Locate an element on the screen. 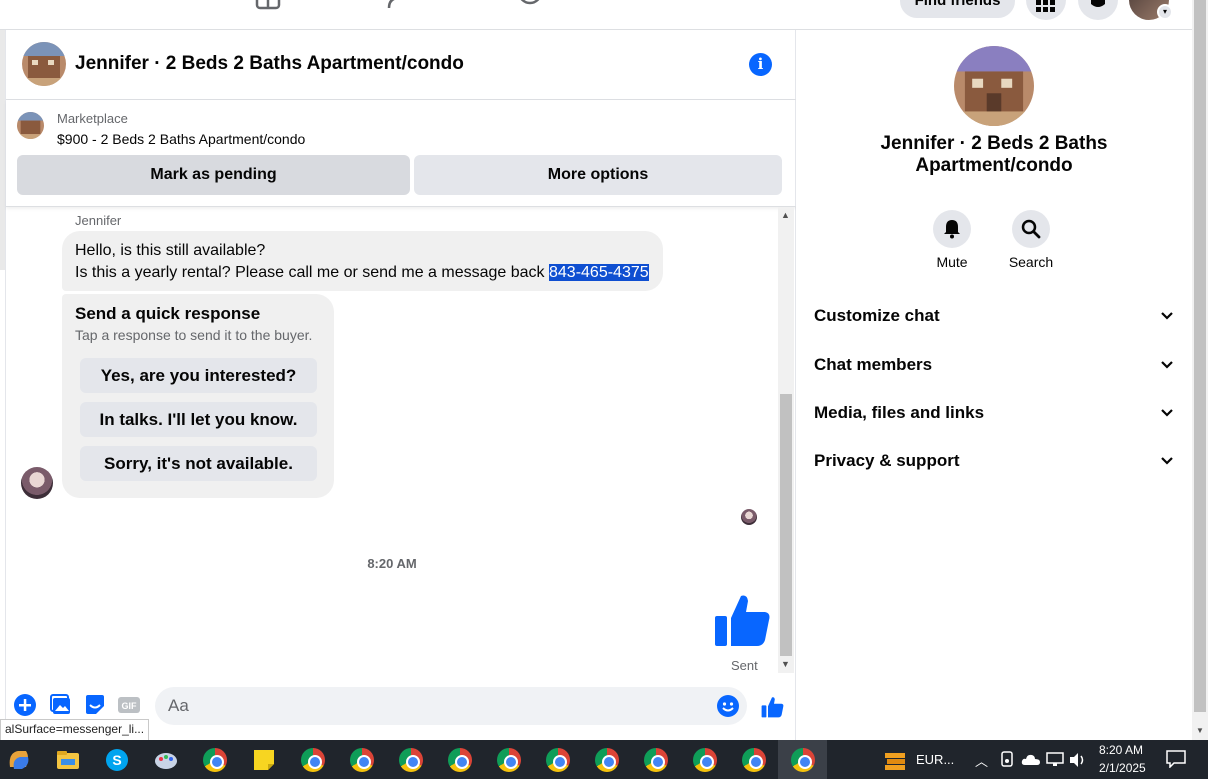  section-label: Privacy & support is located at coordinates (887, 460).